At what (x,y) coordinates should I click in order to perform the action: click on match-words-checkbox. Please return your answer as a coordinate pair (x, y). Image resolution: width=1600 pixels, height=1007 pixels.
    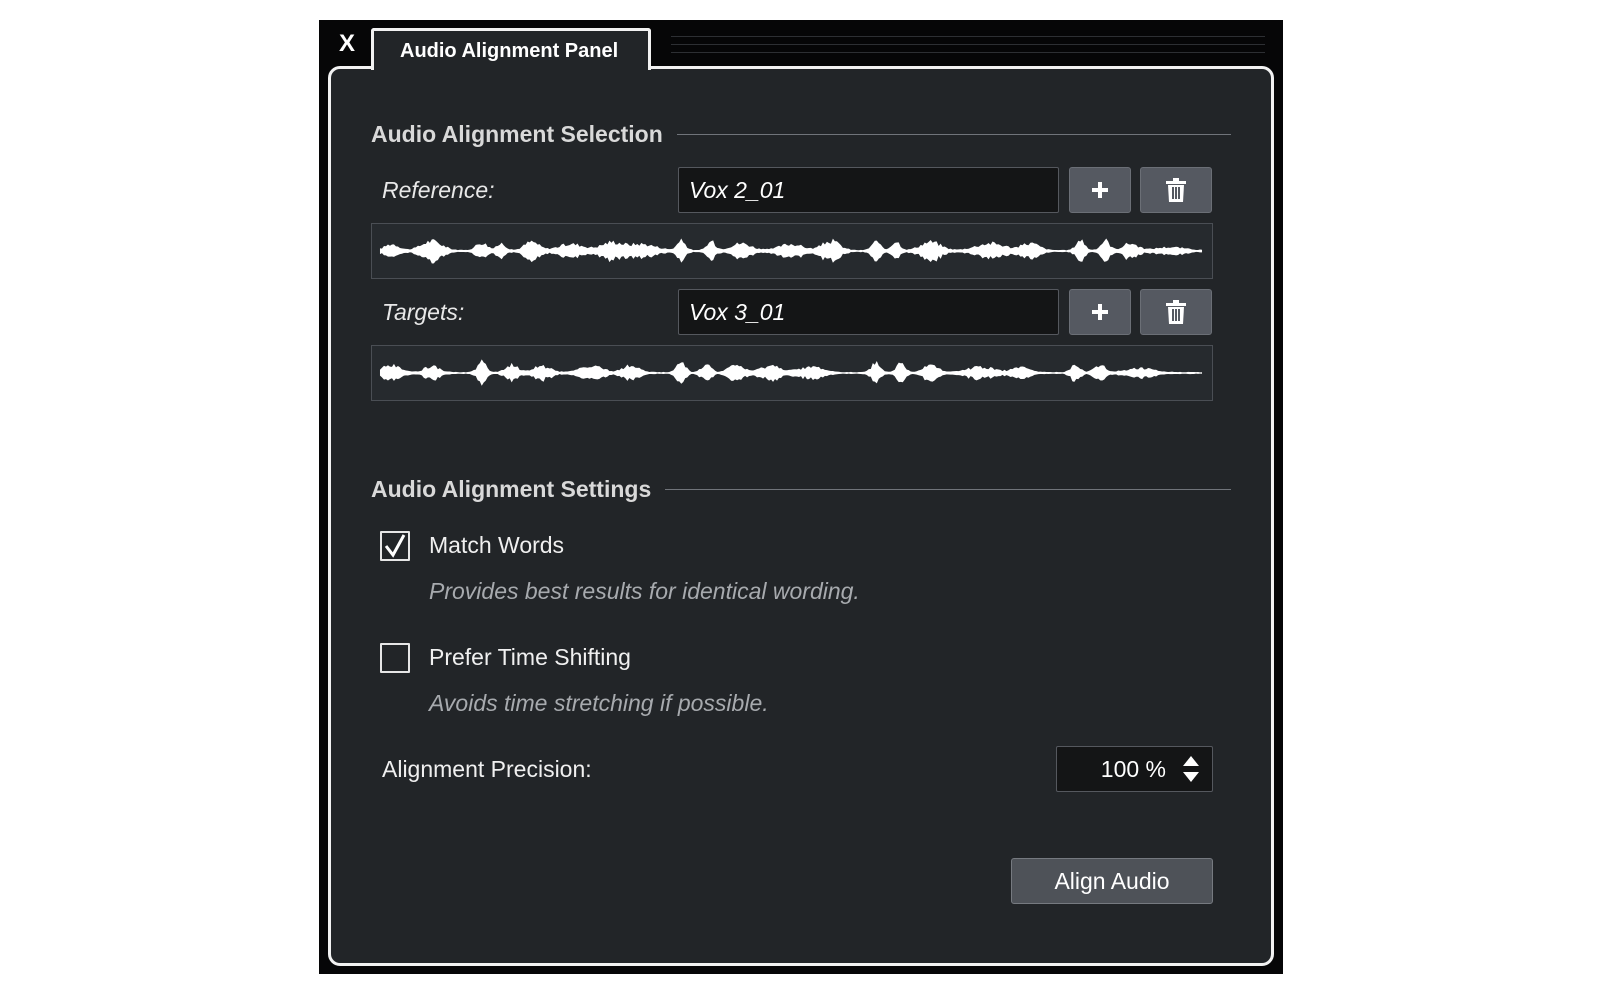
    Looking at the image, I should click on (395, 546).